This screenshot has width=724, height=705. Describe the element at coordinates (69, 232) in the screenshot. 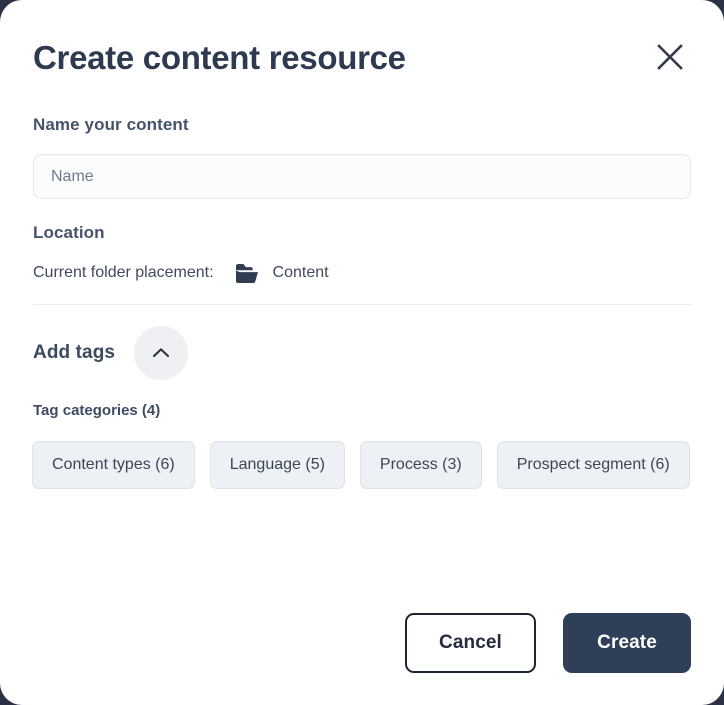

I see `location-section-label: Location` at that location.